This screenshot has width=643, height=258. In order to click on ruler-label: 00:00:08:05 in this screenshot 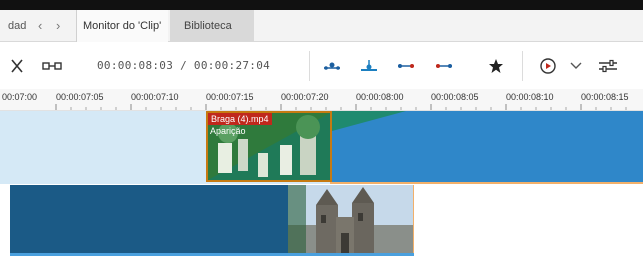, I will do `click(455, 97)`.